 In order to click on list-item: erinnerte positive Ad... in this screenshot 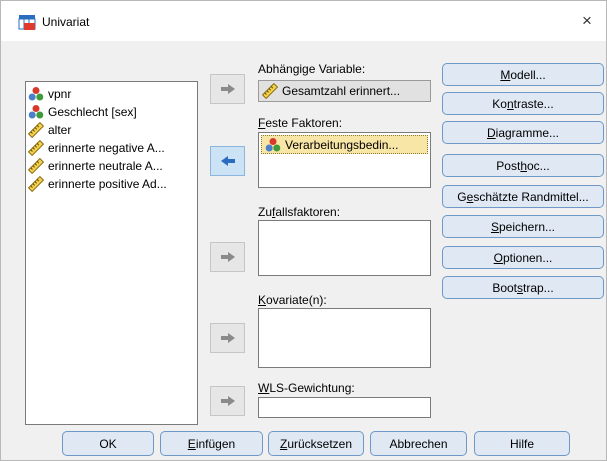, I will do `click(112, 184)`.